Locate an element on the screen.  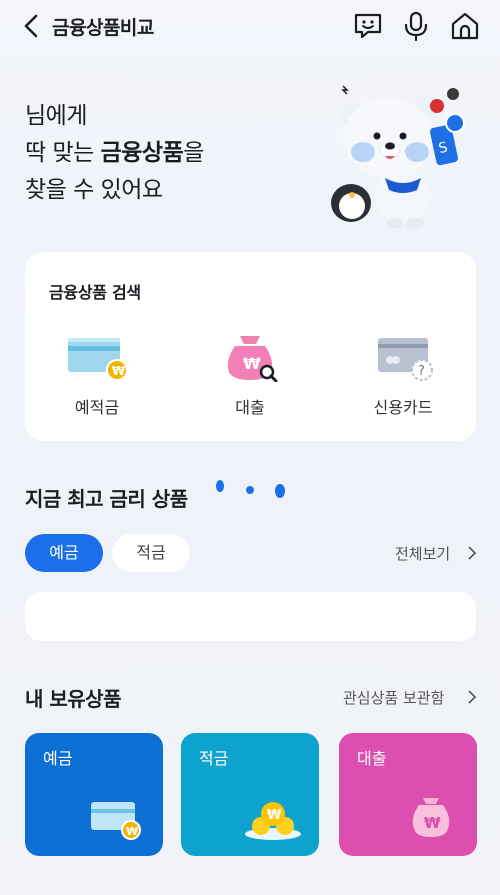
view-all-link: 전체보기 is located at coordinates (422, 553).